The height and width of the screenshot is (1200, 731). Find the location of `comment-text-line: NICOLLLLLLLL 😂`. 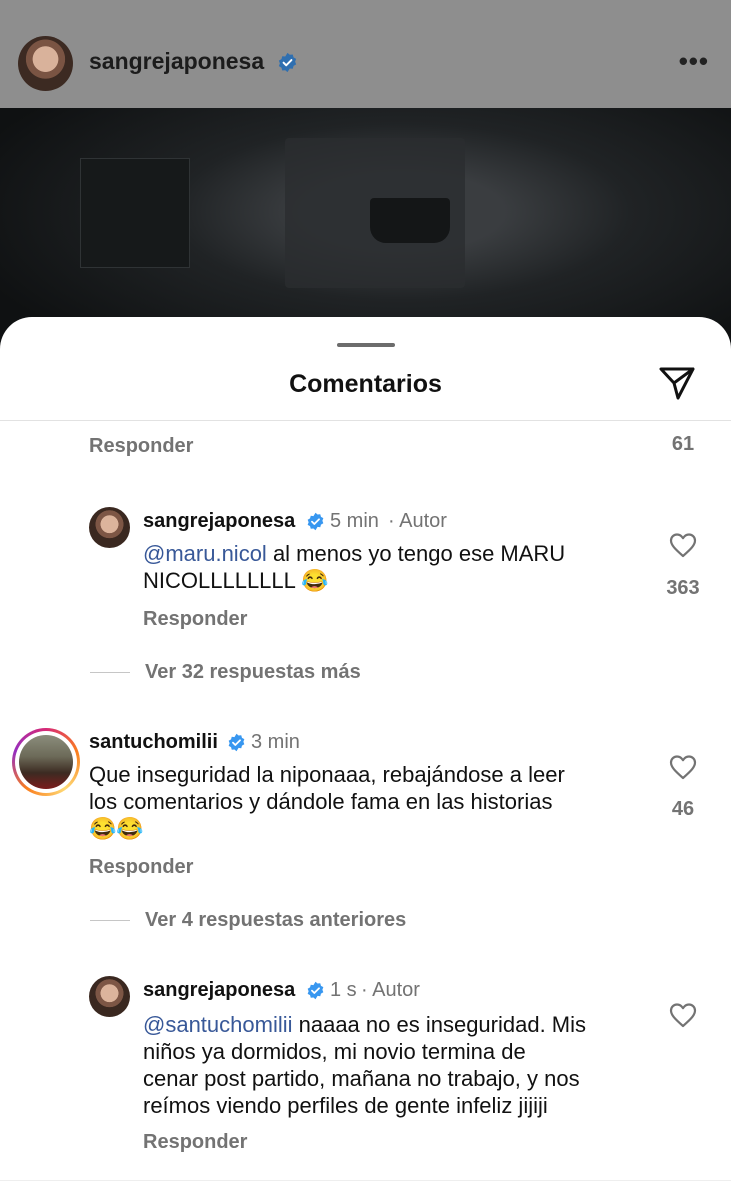

comment-text-line: NICOLLLLLLLL 😂 is located at coordinates (236, 580).